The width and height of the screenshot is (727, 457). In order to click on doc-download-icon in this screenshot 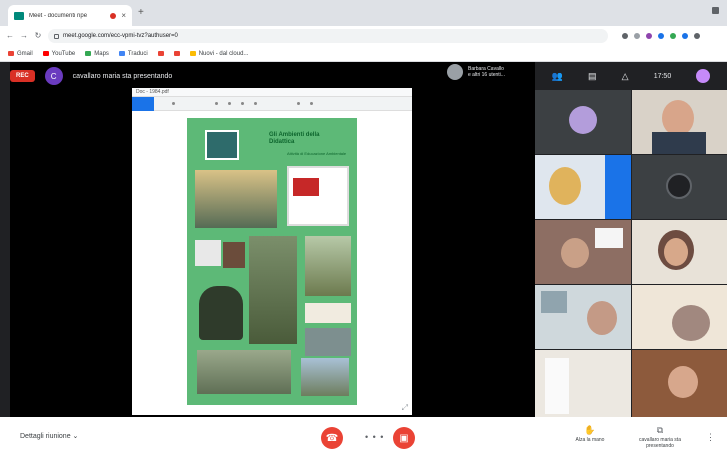, I will do `click(242, 103)`.